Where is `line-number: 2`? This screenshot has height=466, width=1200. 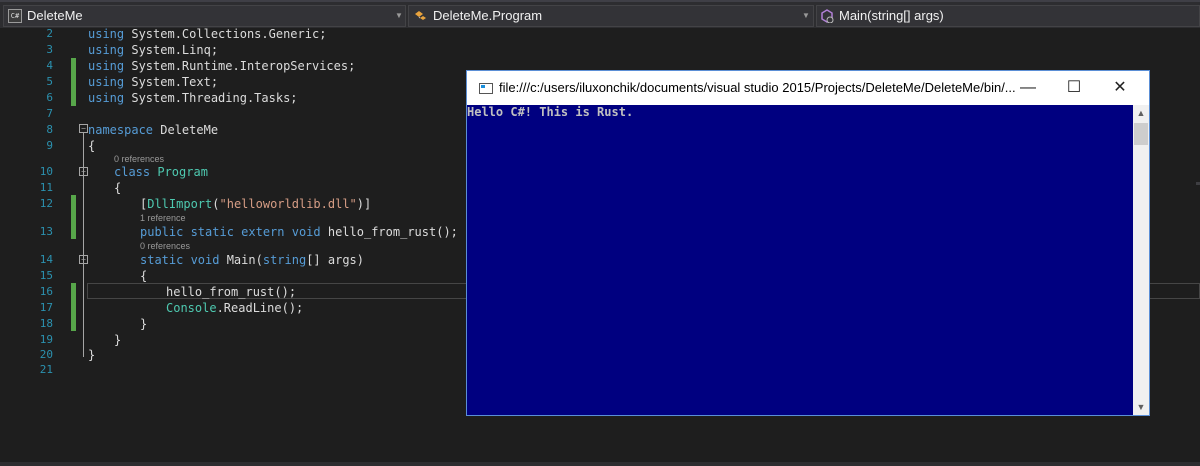
line-number: 2 is located at coordinates (49, 33).